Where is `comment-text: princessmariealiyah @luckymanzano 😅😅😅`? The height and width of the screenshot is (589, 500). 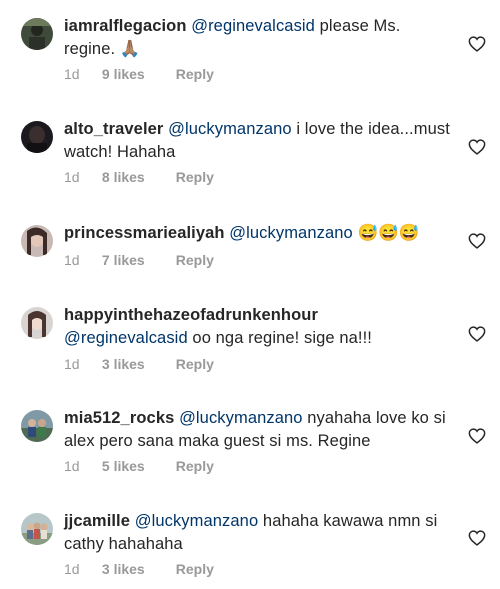 comment-text: princessmariealiyah @luckymanzano 😅😅😅 is located at coordinates (259, 233).